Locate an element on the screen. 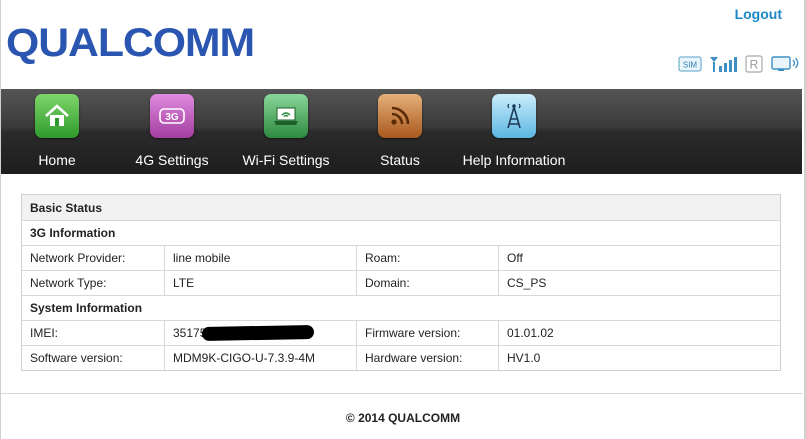  home-icon is located at coordinates (57, 116).